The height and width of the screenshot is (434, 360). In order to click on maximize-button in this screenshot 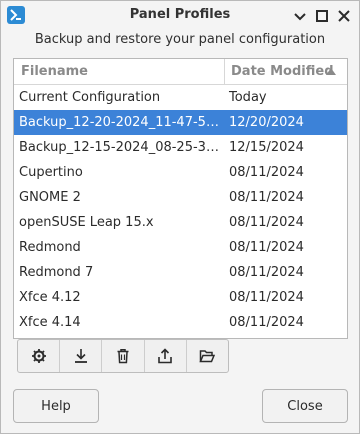, I will do `click(322, 16)`.